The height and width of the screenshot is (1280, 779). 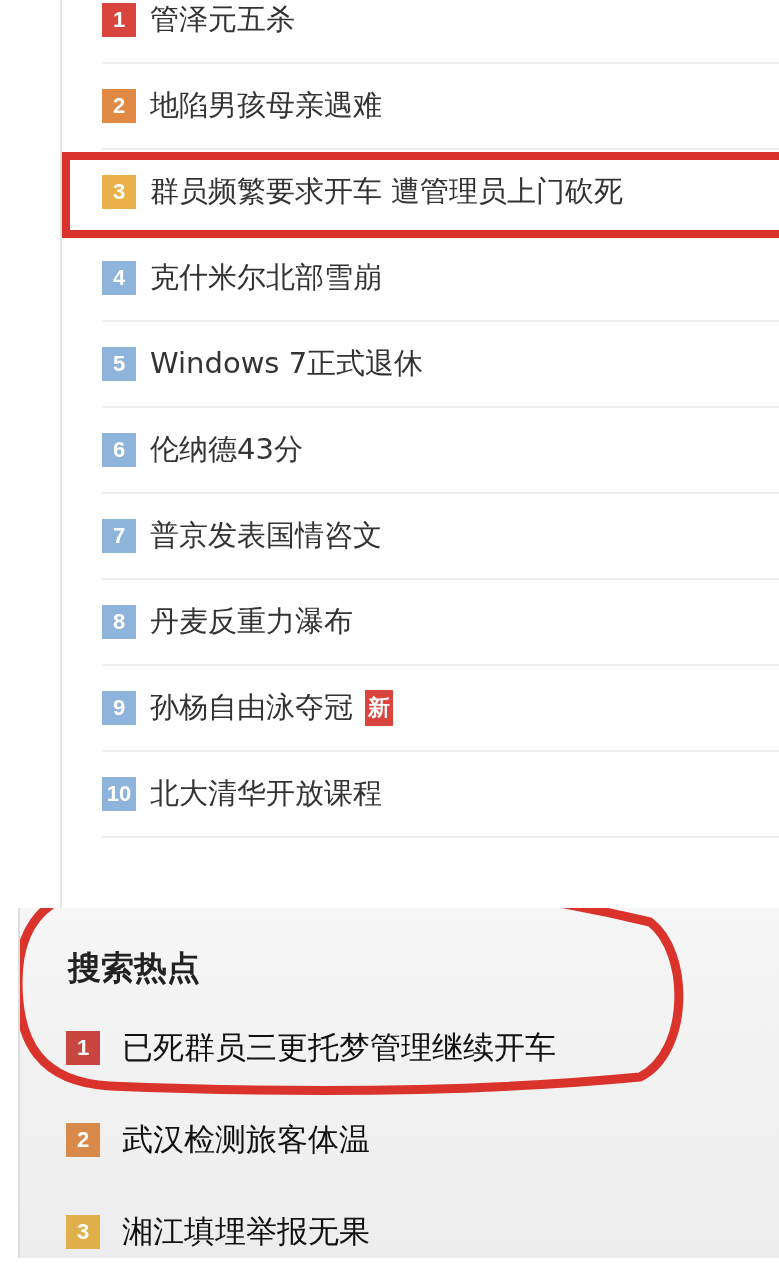 I want to click on headline-link: 武汉检测旅客体温, so click(x=246, y=1140).